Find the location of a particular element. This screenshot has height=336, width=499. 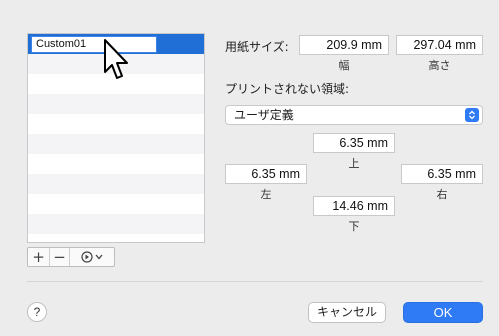

cancel-button: キャンセル is located at coordinates (347, 312).